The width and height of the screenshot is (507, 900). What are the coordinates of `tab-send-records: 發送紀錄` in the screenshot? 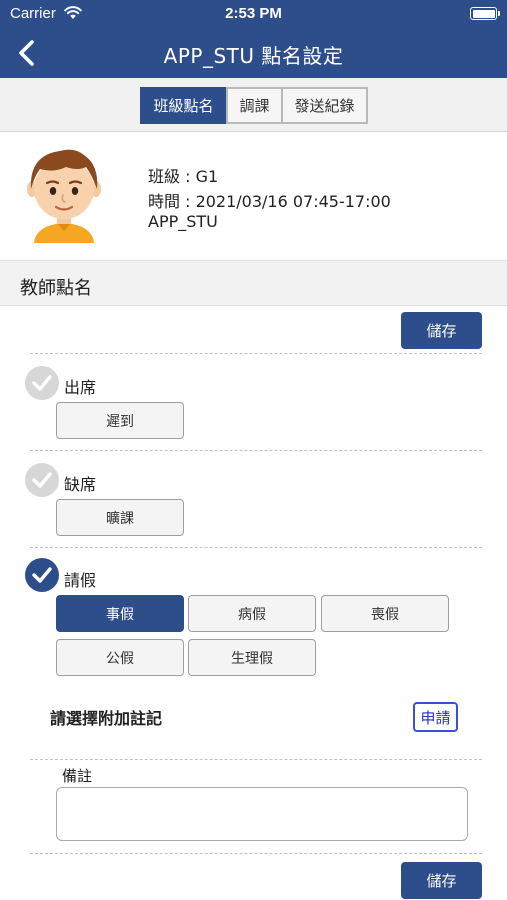 It's located at (324, 105).